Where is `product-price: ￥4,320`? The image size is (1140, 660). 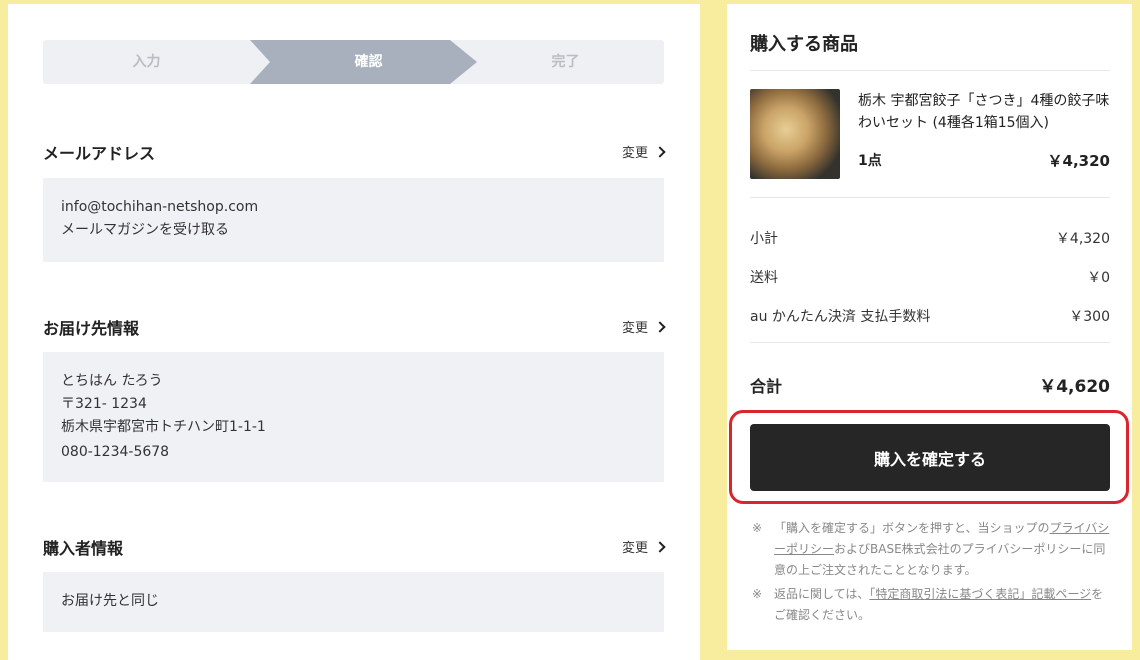
product-price: ￥4,320 is located at coordinates (1078, 161).